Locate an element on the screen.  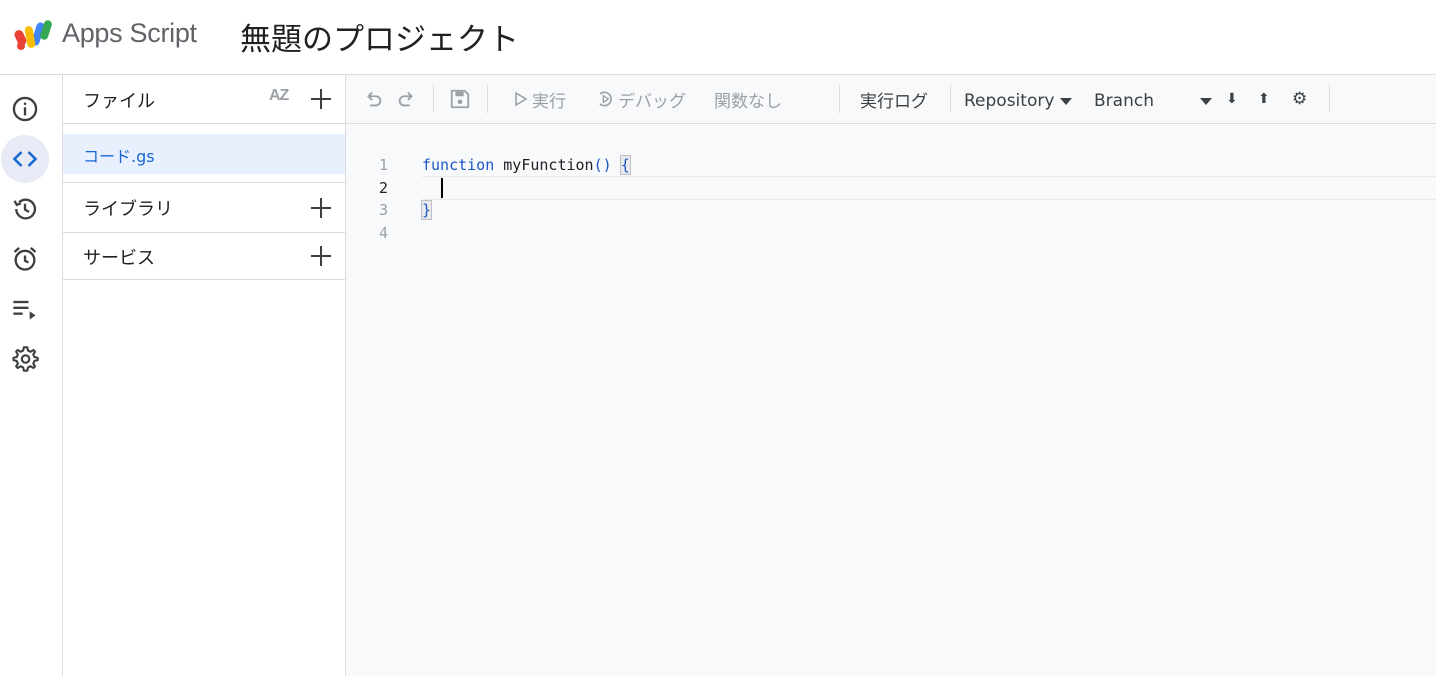
libraries-row: ライブラリ is located at coordinates (204, 207).